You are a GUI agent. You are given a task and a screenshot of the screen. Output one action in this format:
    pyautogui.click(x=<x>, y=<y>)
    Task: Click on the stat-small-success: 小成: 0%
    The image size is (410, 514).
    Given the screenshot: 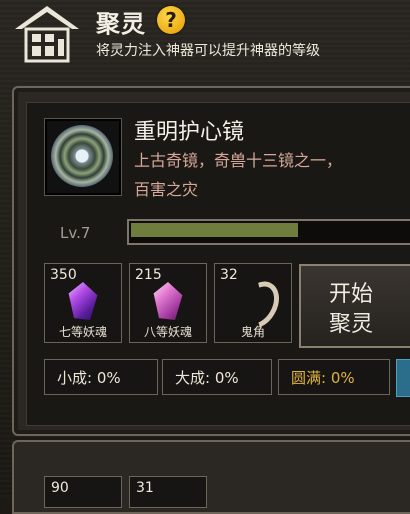 What is the action you would take?
    pyautogui.click(x=101, y=377)
    